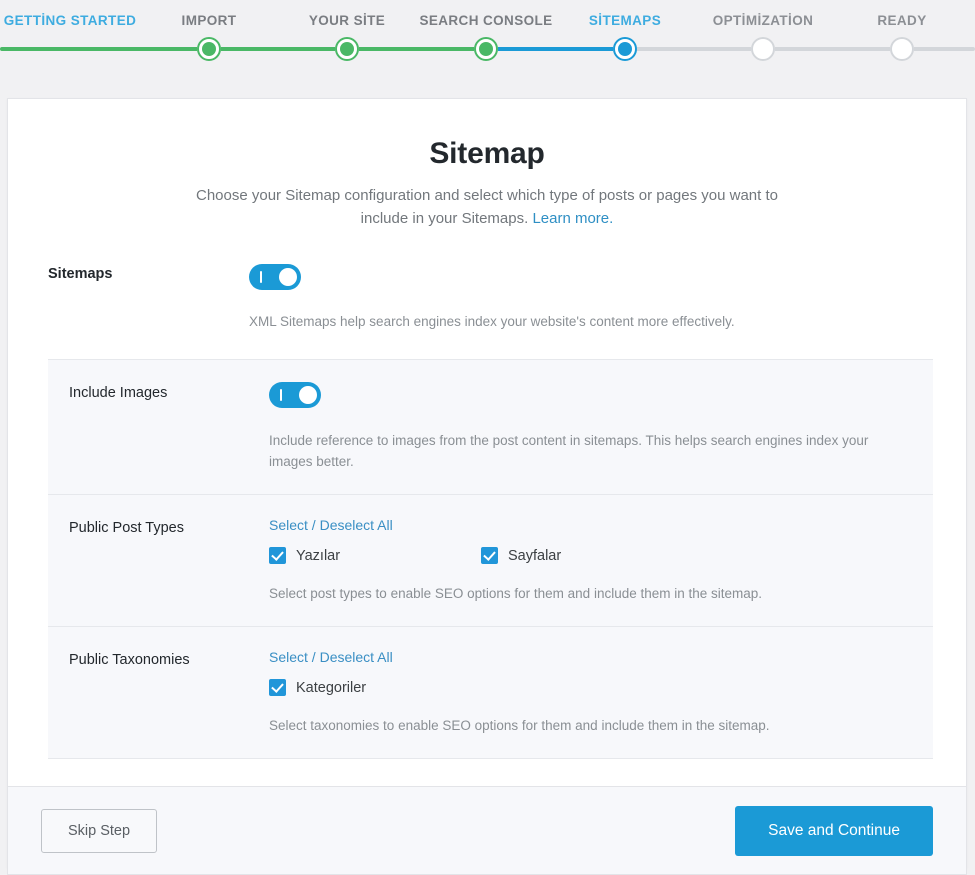 Image resolution: width=975 pixels, height=875 pixels. I want to click on progress-rail-completed, so click(243, 49).